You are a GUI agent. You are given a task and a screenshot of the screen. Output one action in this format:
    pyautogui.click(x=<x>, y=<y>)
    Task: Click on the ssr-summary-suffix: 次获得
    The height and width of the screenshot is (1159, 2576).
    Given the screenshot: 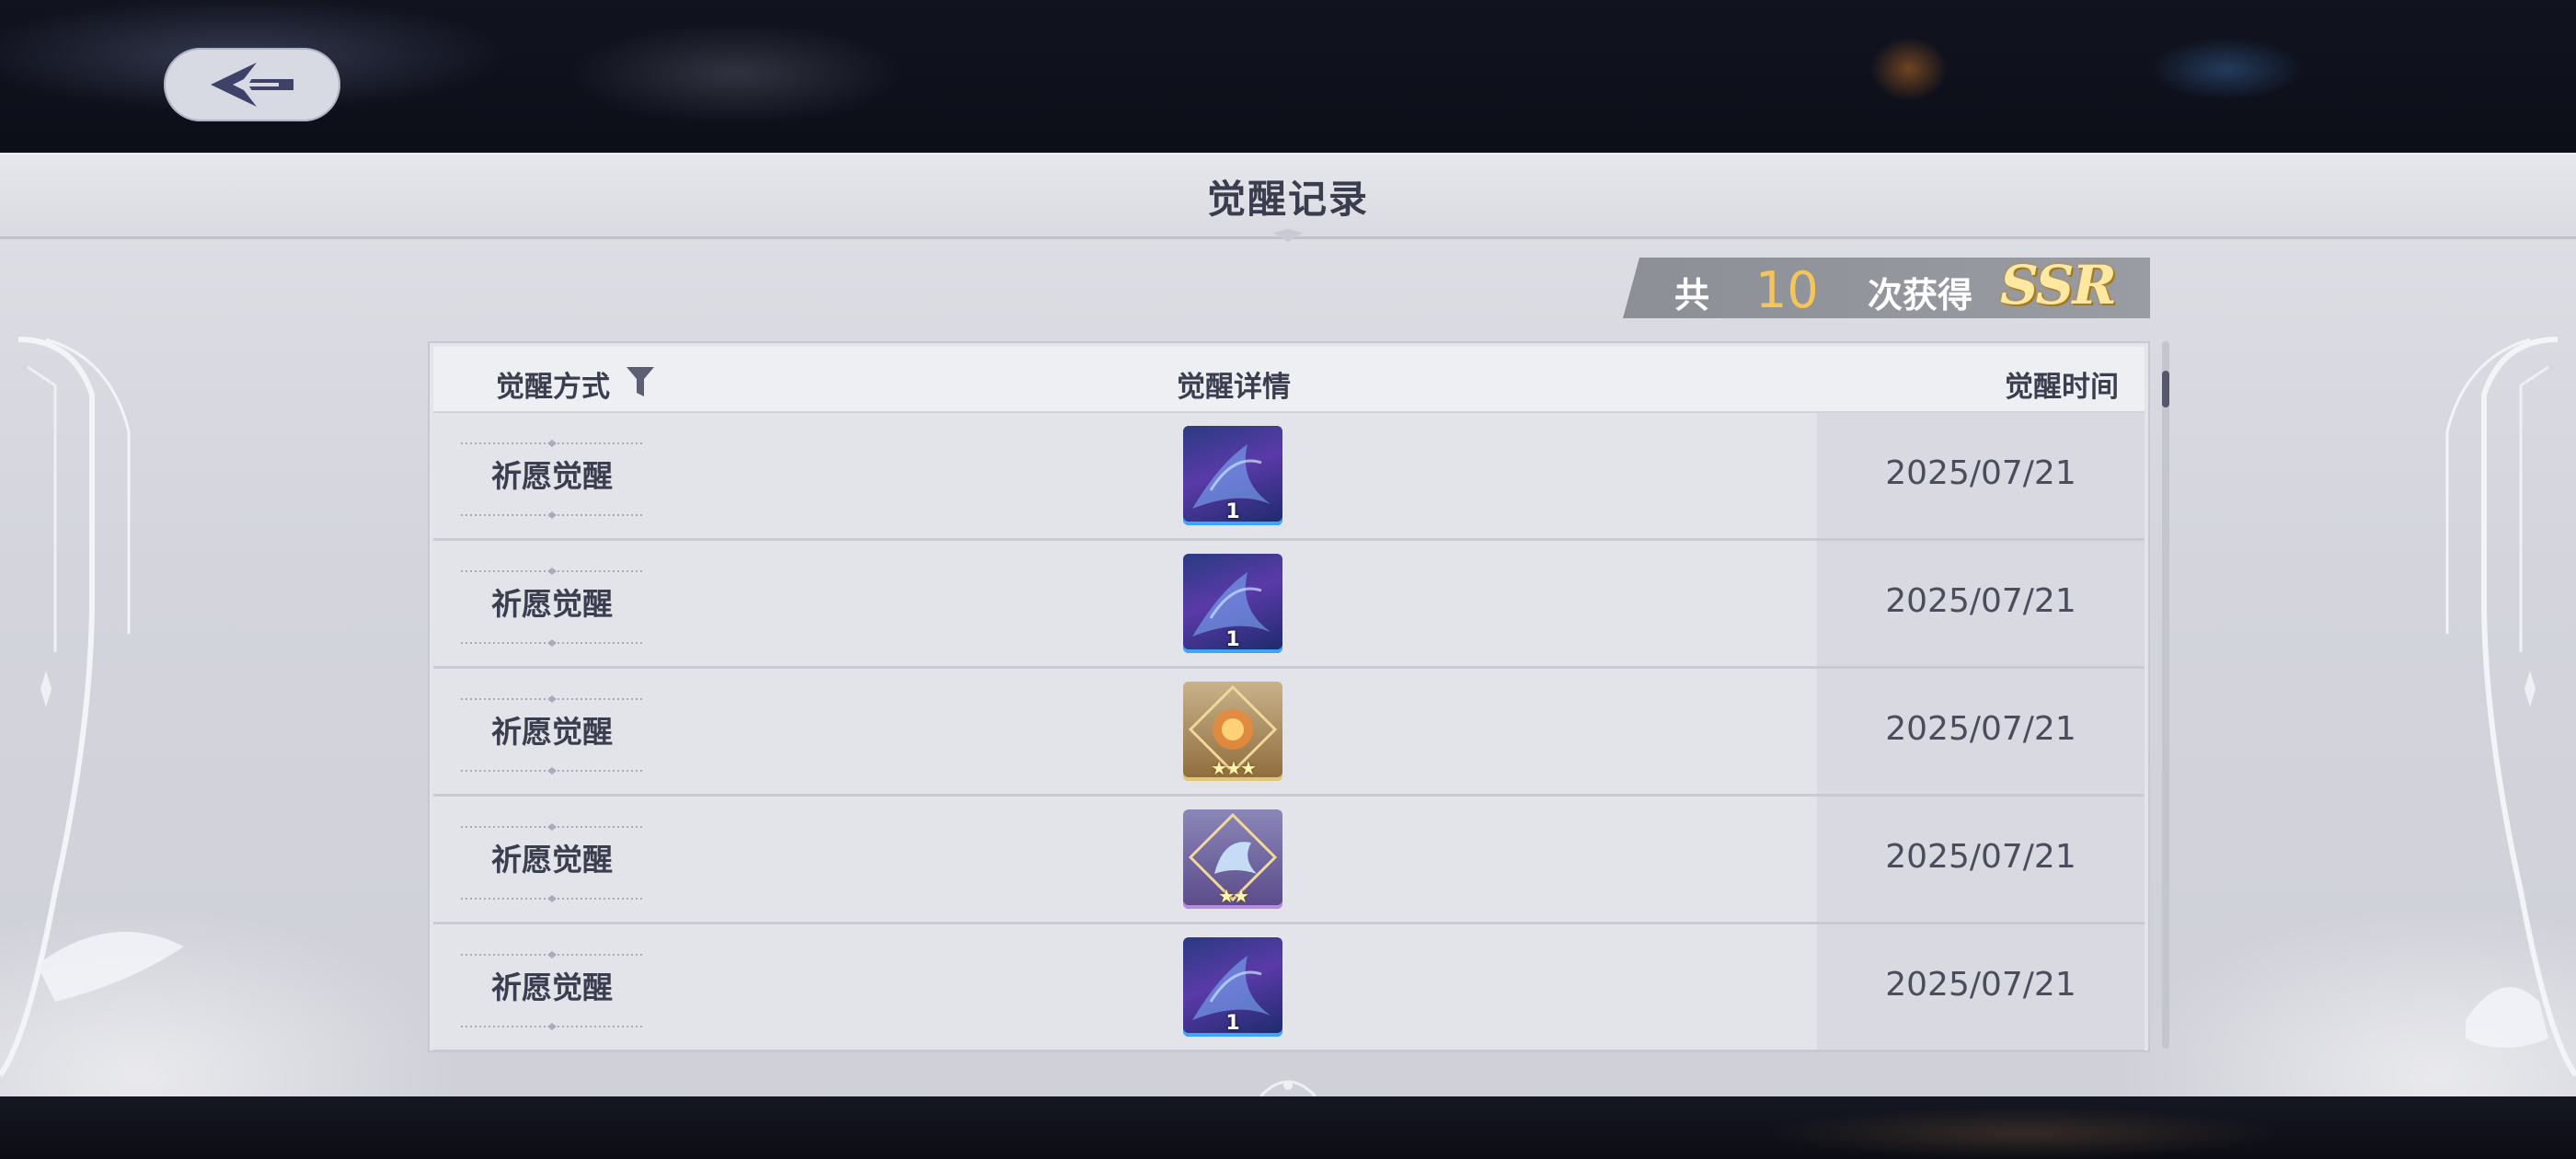 What is the action you would take?
    pyautogui.click(x=1920, y=295)
    